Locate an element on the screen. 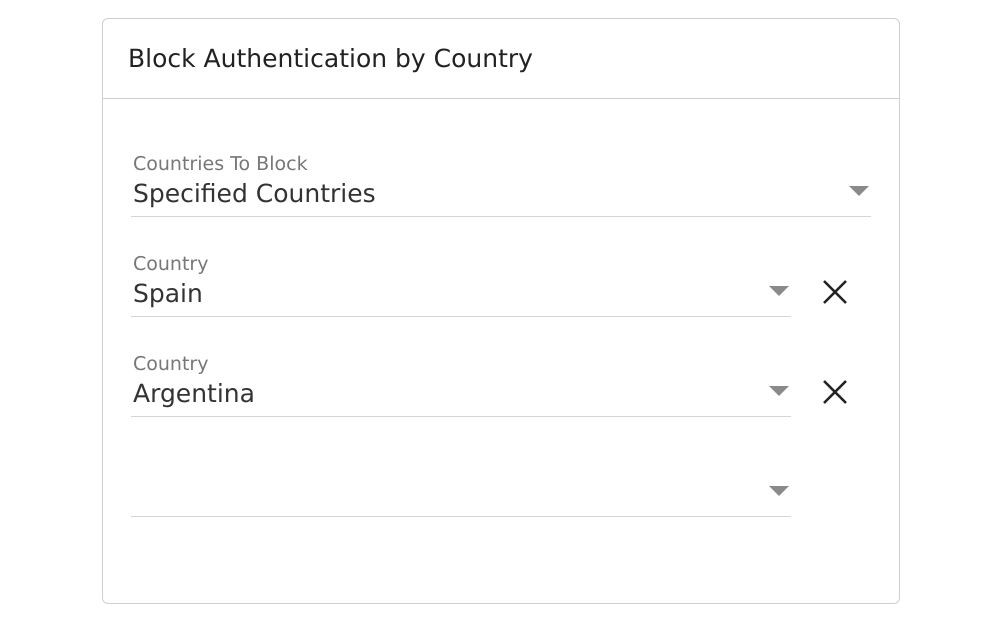  select-field: Country Spain is located at coordinates (461, 282).